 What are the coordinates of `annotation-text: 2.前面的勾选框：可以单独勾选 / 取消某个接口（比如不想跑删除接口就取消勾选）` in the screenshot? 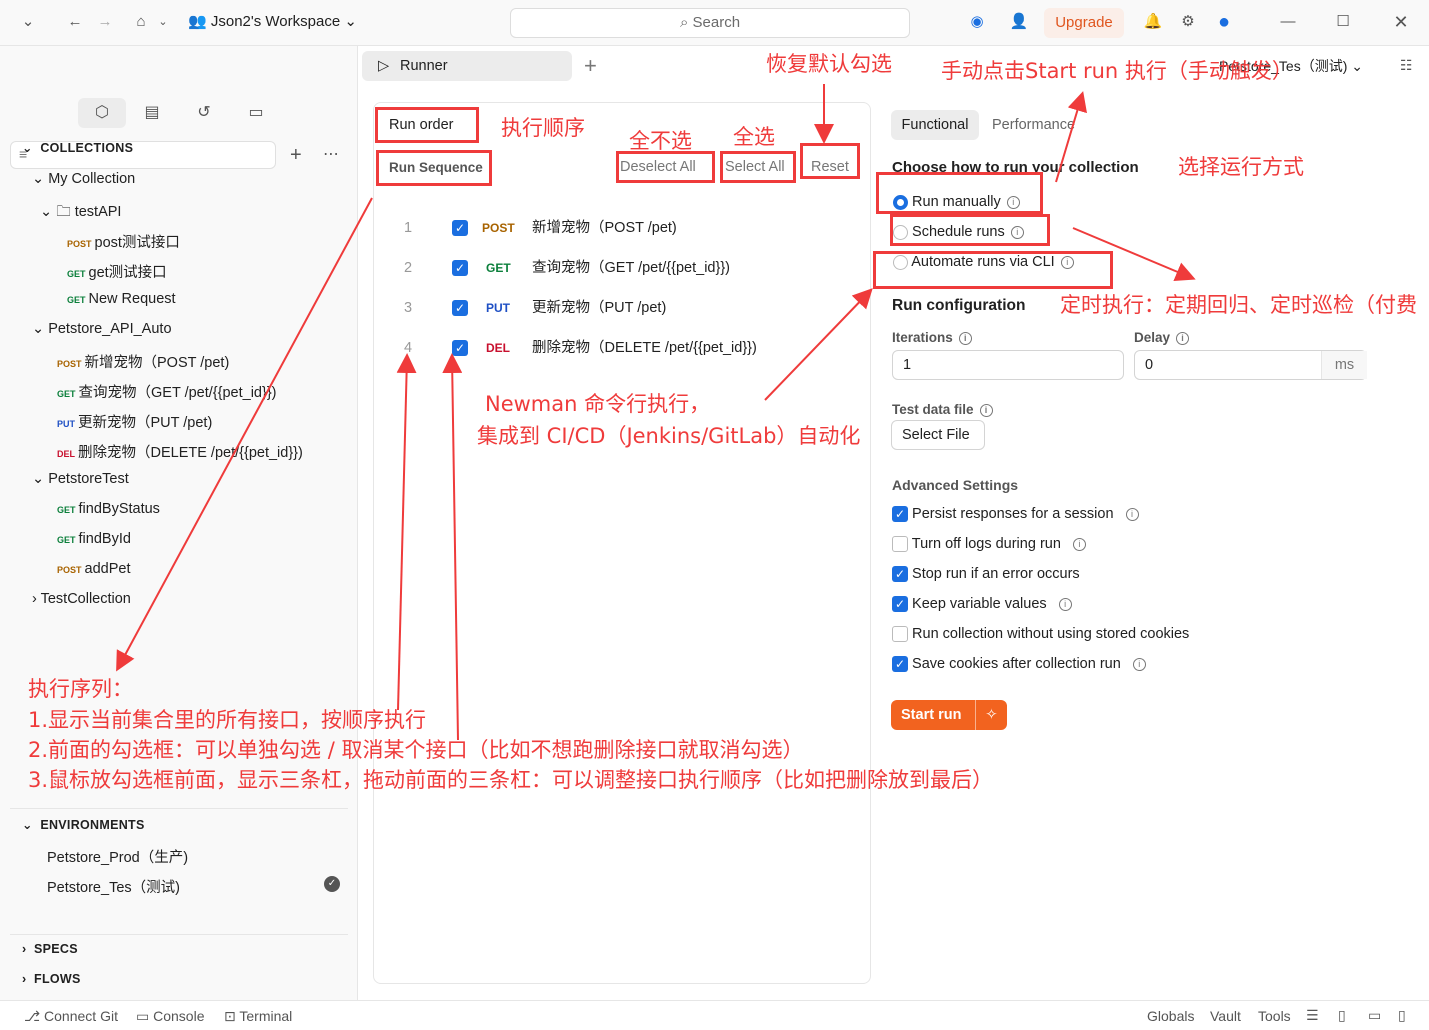 It's located at (416, 750).